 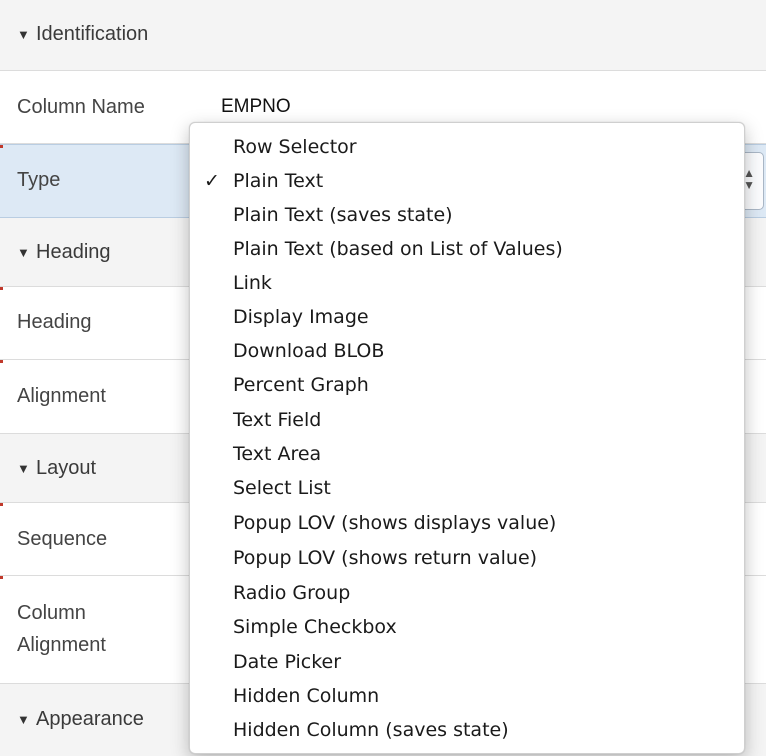 I want to click on menu-item: Popup LOV (shows return value), so click(x=467, y=558).